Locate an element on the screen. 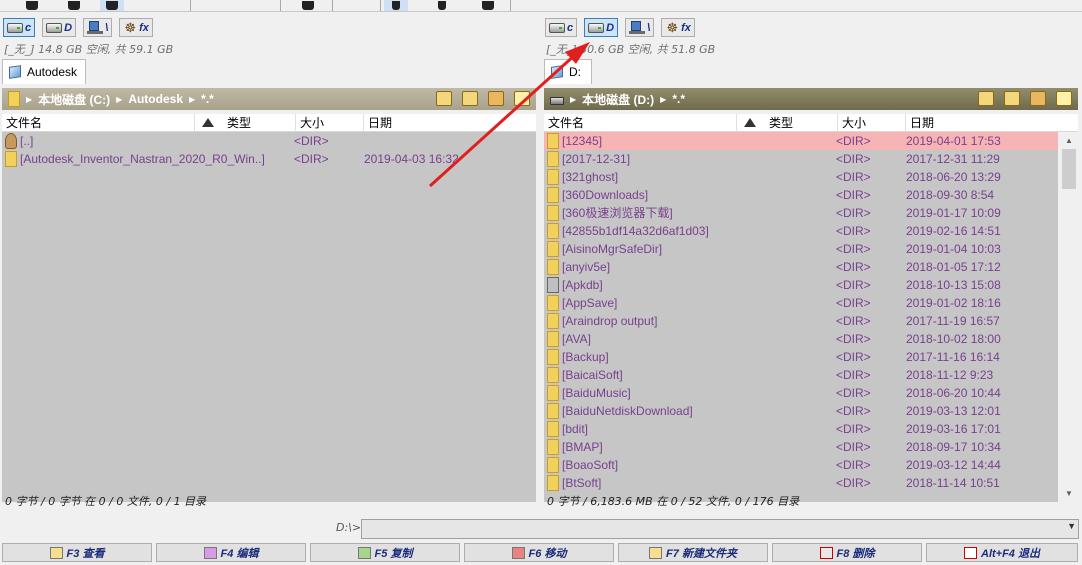 This screenshot has height=565, width=1082. edit-icon is located at coordinates (210, 552).